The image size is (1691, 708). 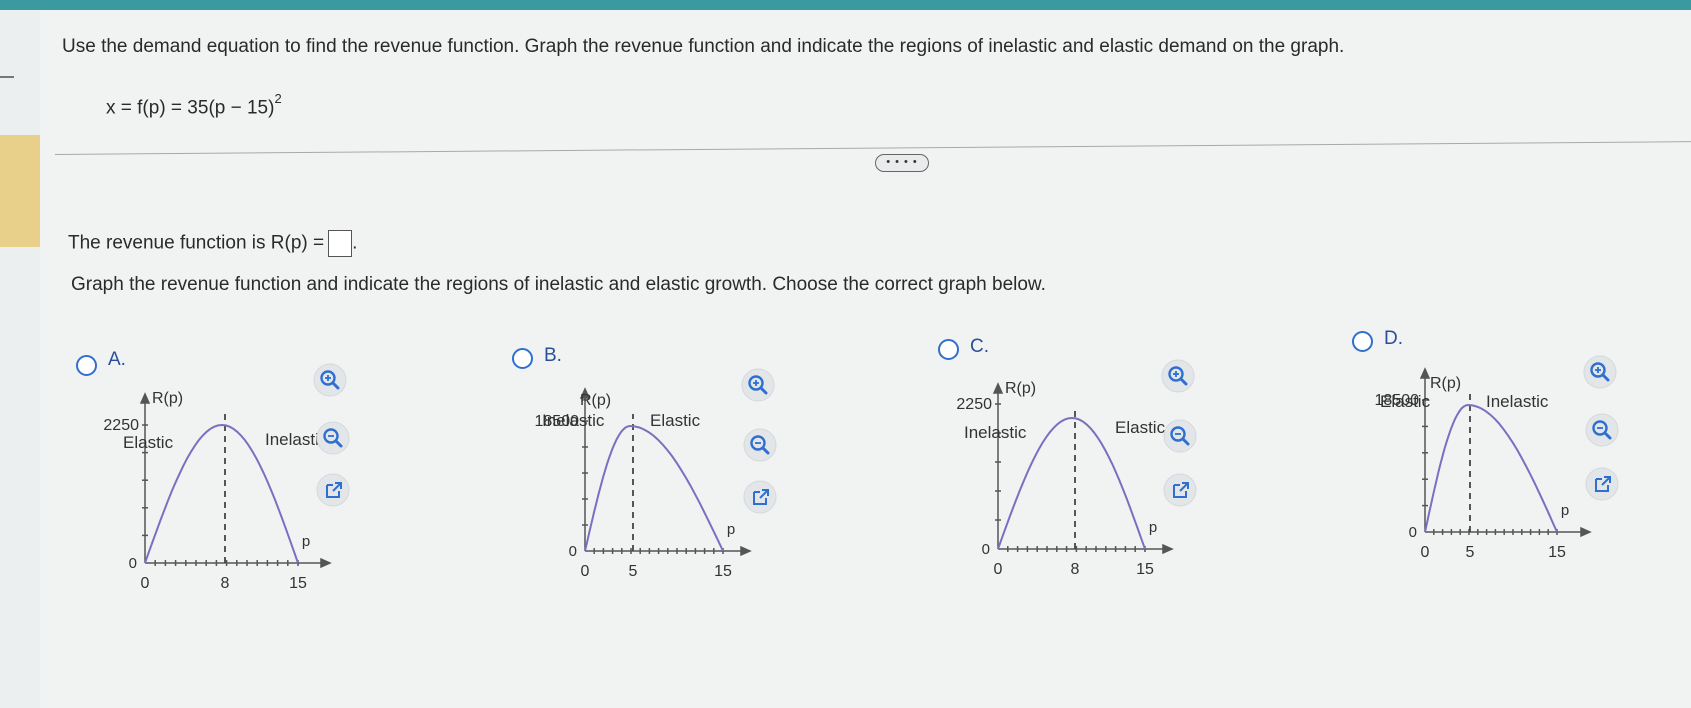 What do you see at coordinates (117, 360) in the screenshot?
I see `option-a-label: A.` at bounding box center [117, 360].